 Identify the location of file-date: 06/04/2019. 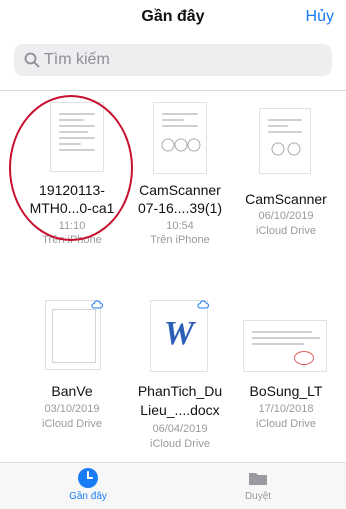
(180, 429).